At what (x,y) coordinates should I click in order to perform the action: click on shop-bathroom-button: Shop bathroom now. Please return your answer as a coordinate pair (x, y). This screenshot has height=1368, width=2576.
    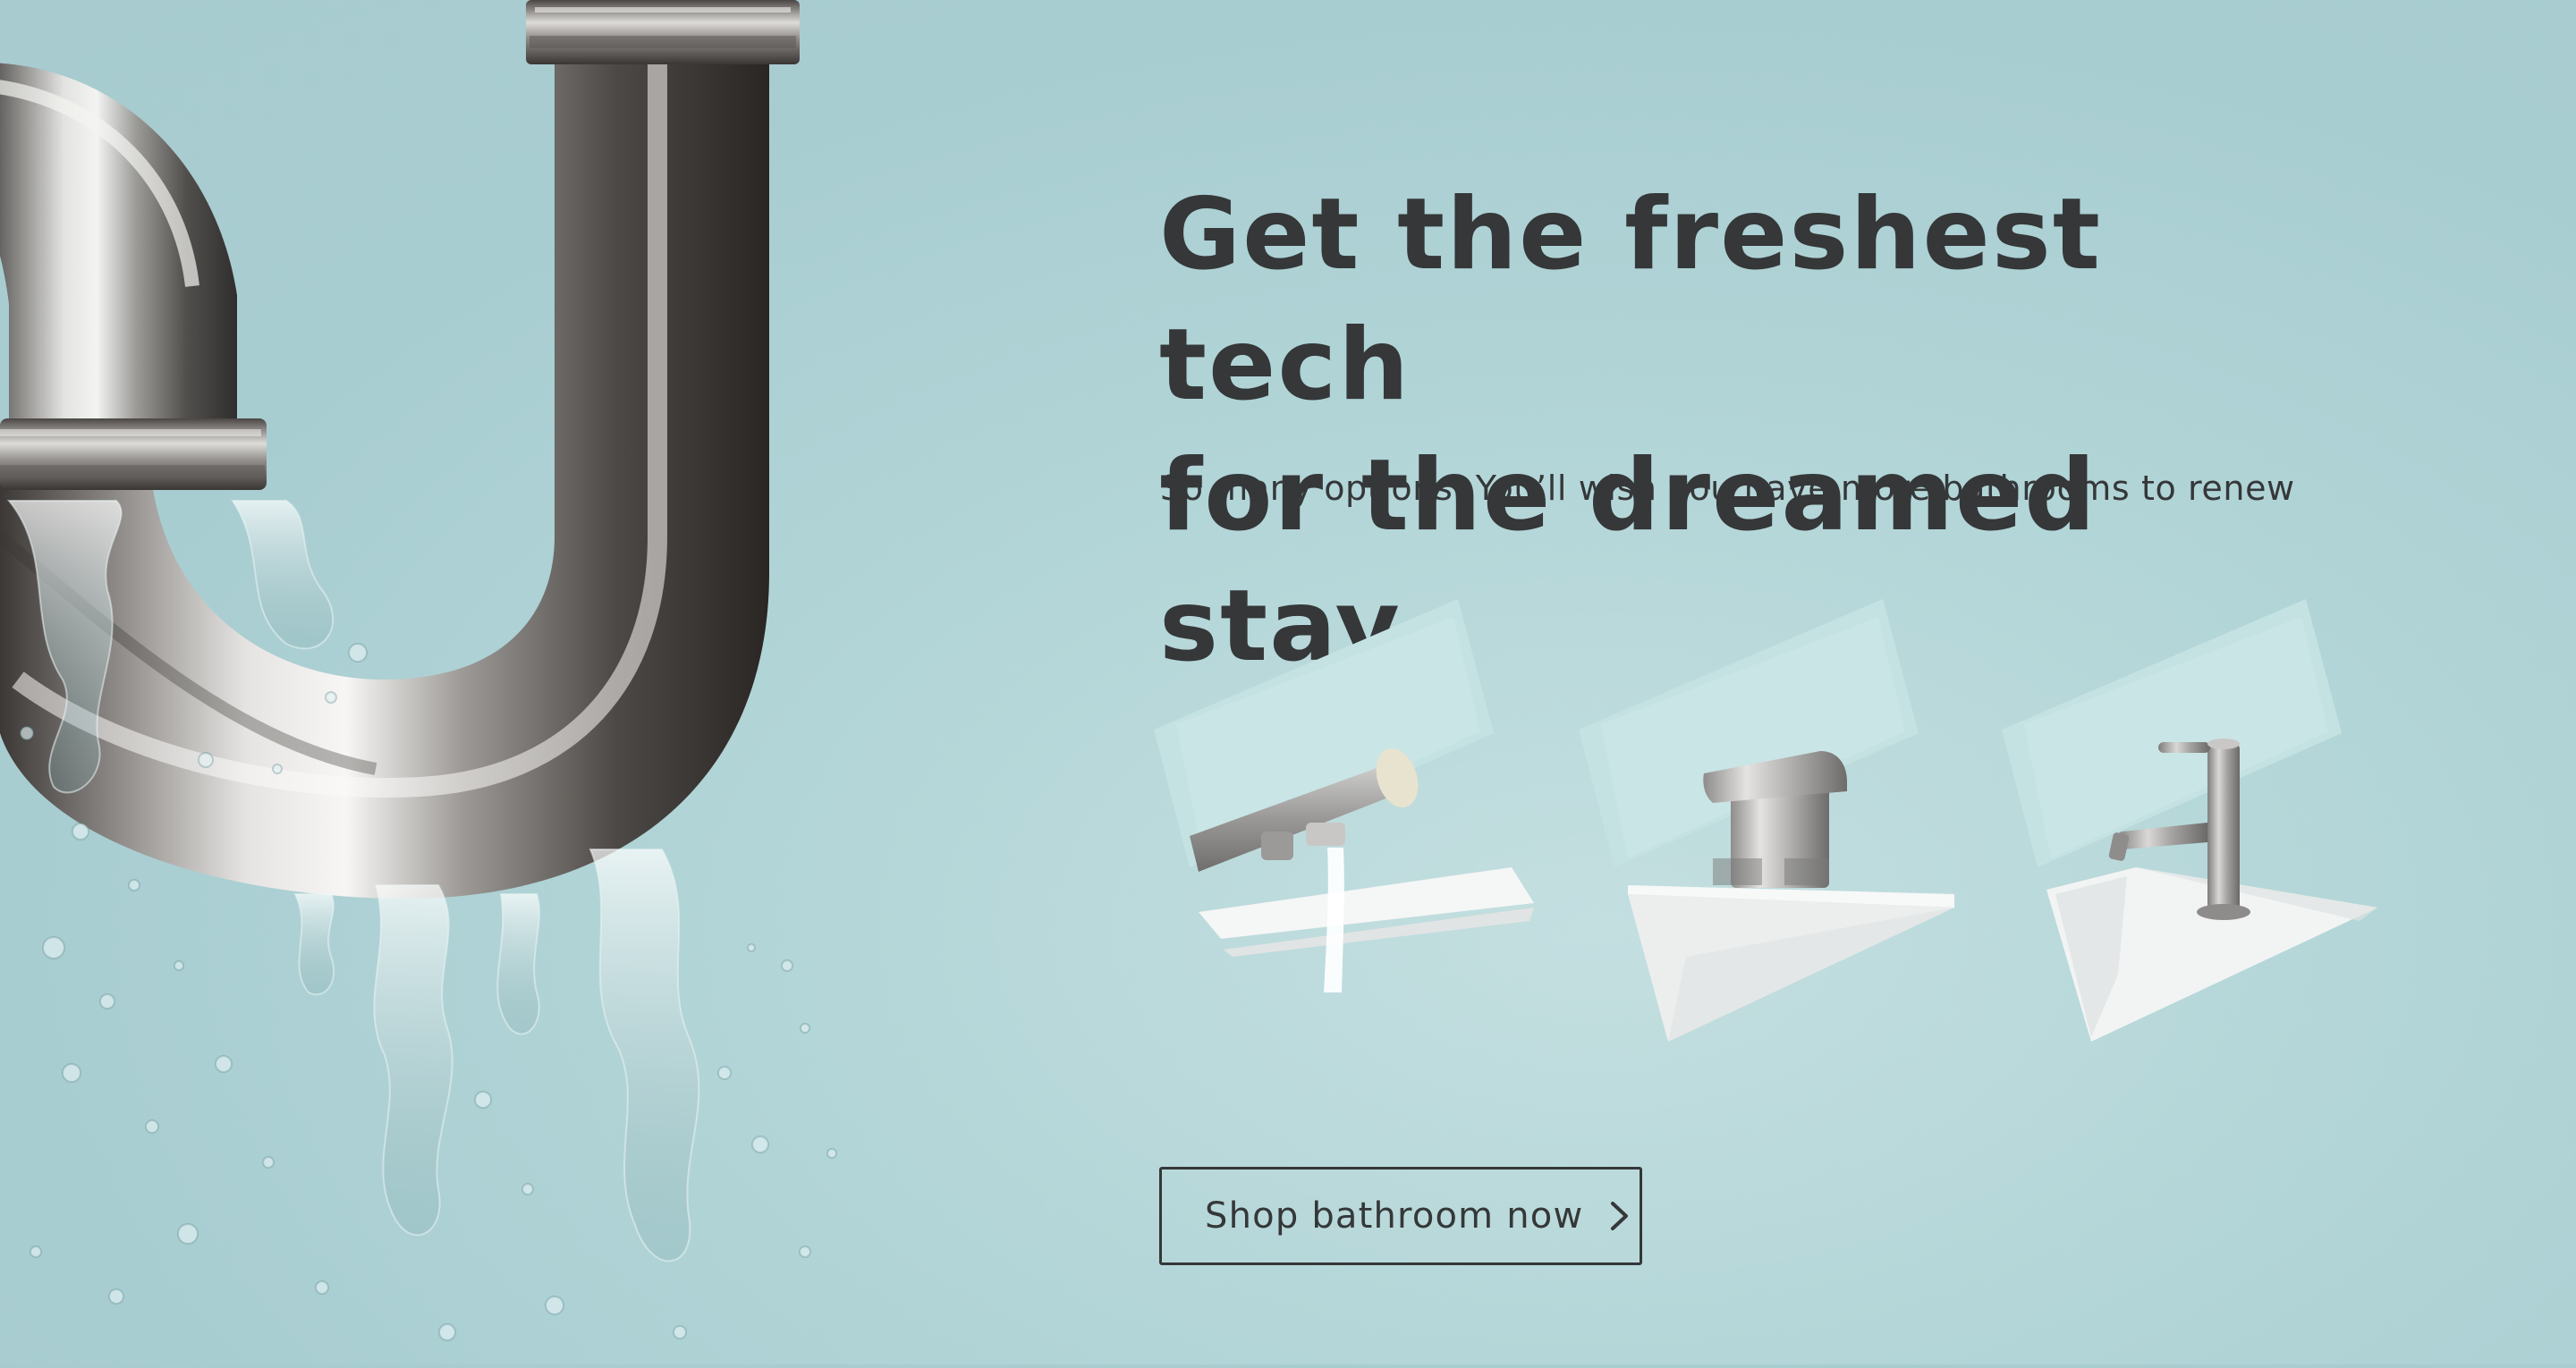
    Looking at the image, I should click on (1400, 1216).